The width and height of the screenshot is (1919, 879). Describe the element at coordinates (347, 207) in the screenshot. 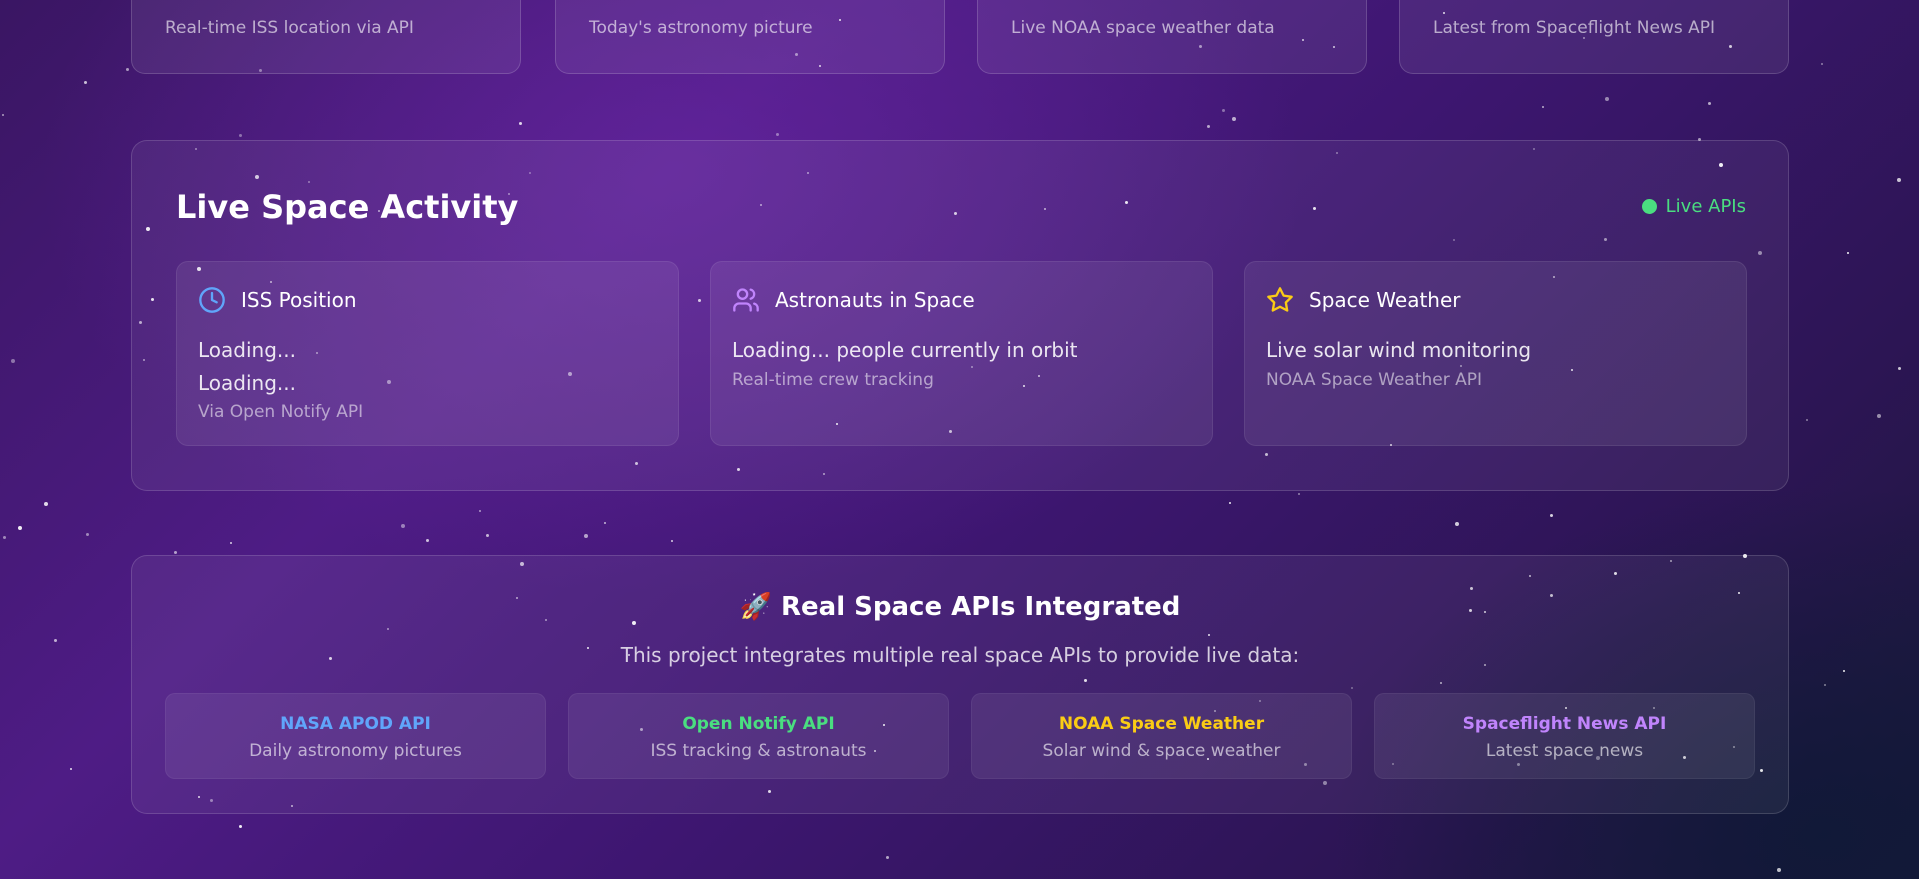

I see `panel-title: Live Space Activity` at that location.